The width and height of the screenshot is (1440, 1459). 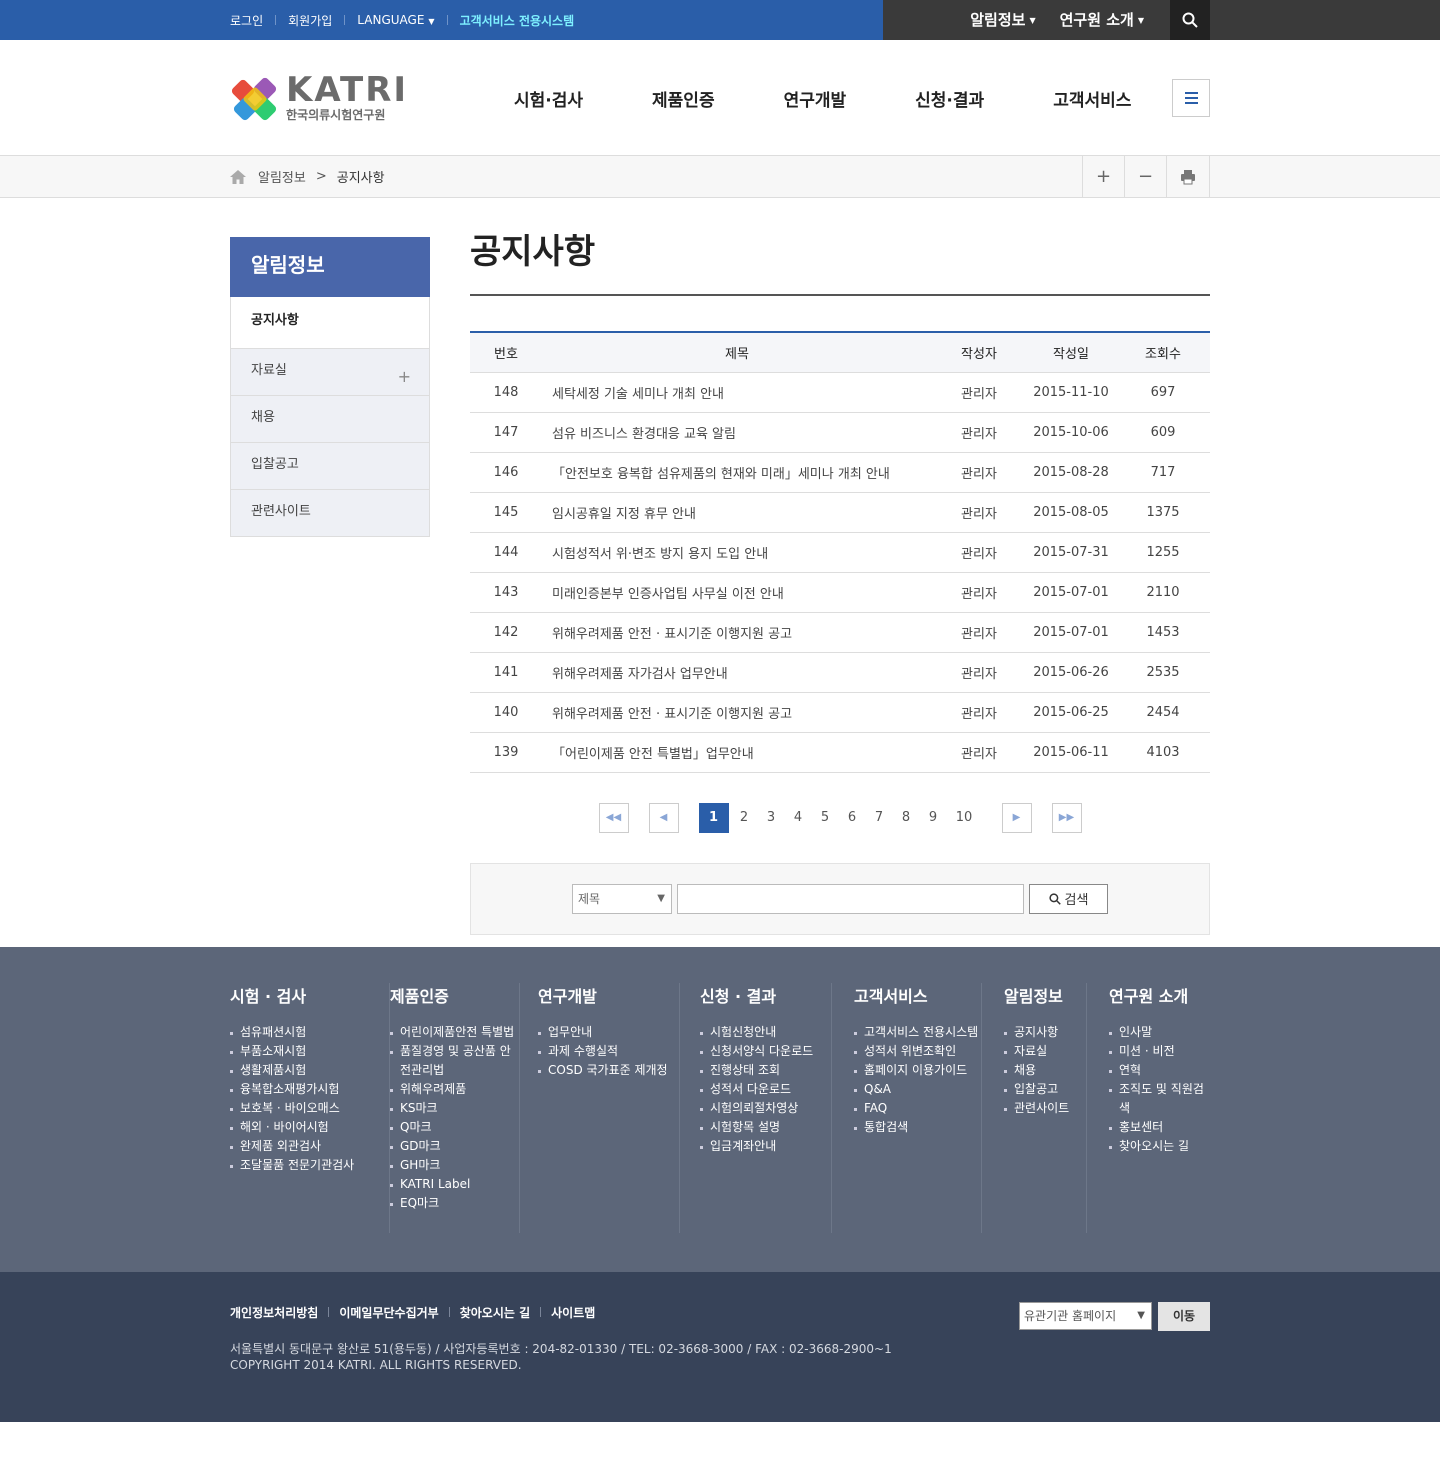 I want to click on sitemap-column-title: 알림정보, so click(x=1045, y=995).